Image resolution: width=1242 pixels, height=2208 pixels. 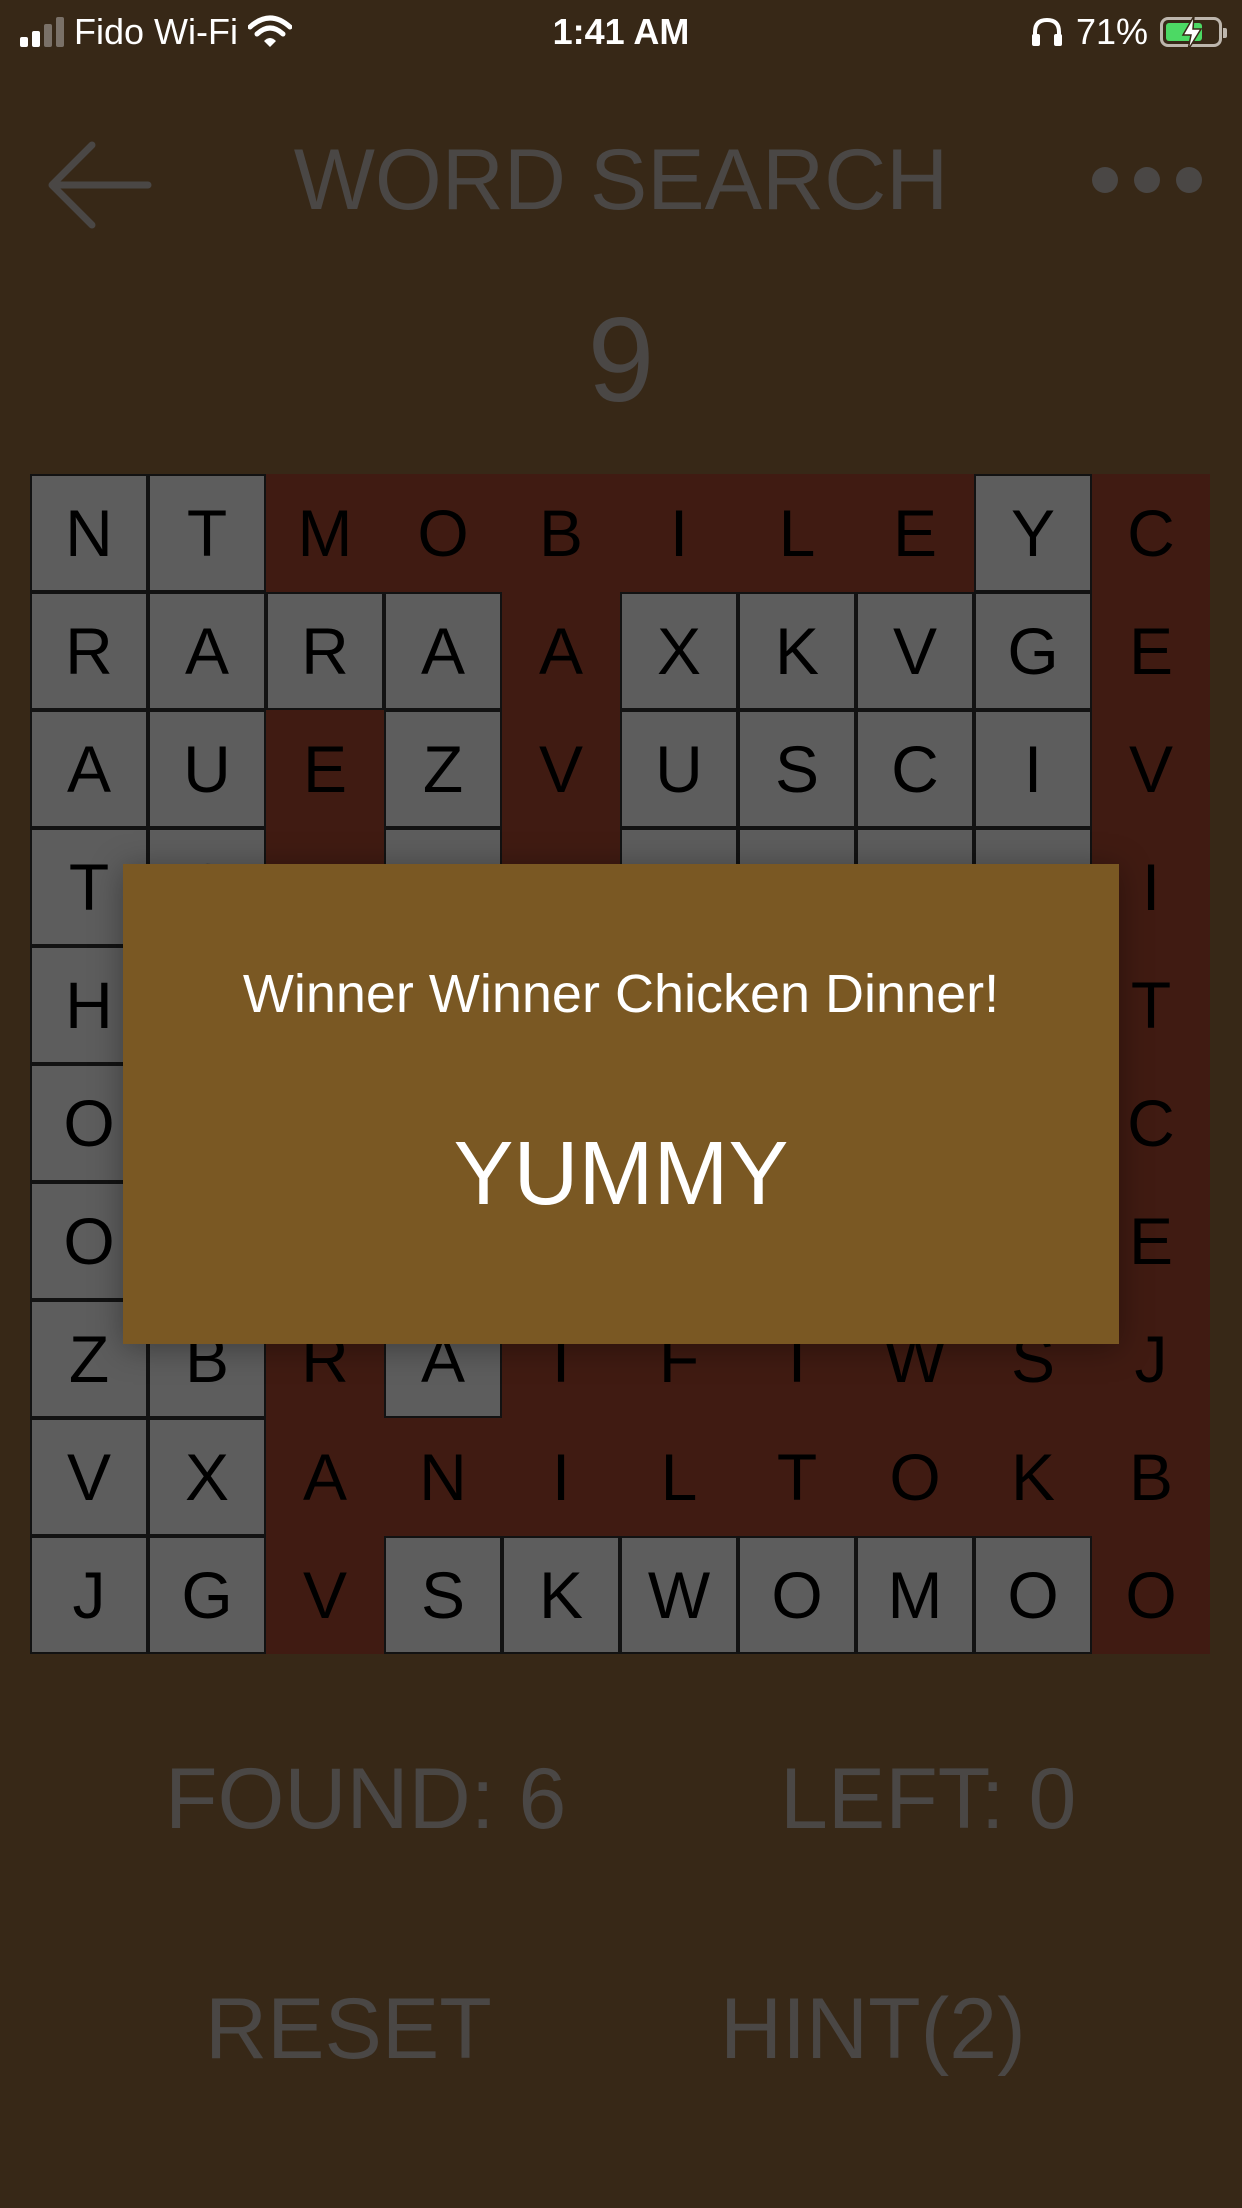 I want to click on stats-row: FOUND: 6 LEFT: 0, so click(x=621, y=1805).